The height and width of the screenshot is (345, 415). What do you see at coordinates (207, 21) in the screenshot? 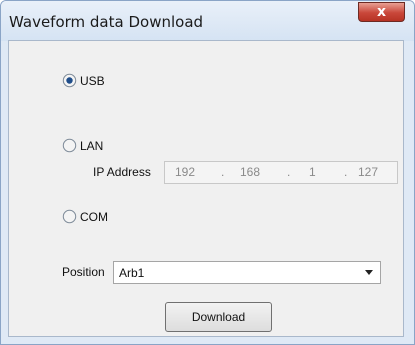
I see `title-bar: Waveform data Download x` at bounding box center [207, 21].